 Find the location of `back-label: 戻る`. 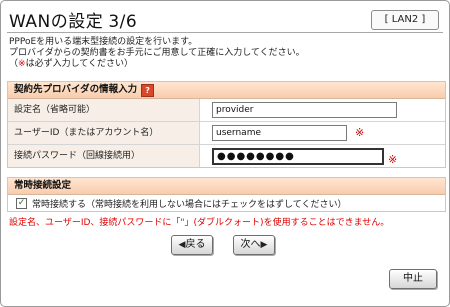

back-label: 戻る is located at coordinates (195, 244).